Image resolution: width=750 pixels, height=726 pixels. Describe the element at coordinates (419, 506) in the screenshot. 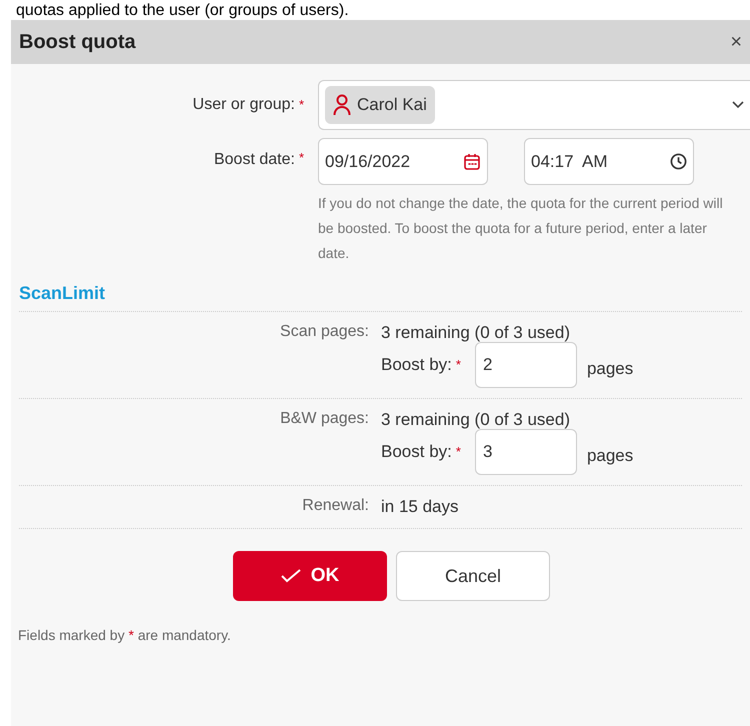

I see `row-value: in 15 days` at that location.